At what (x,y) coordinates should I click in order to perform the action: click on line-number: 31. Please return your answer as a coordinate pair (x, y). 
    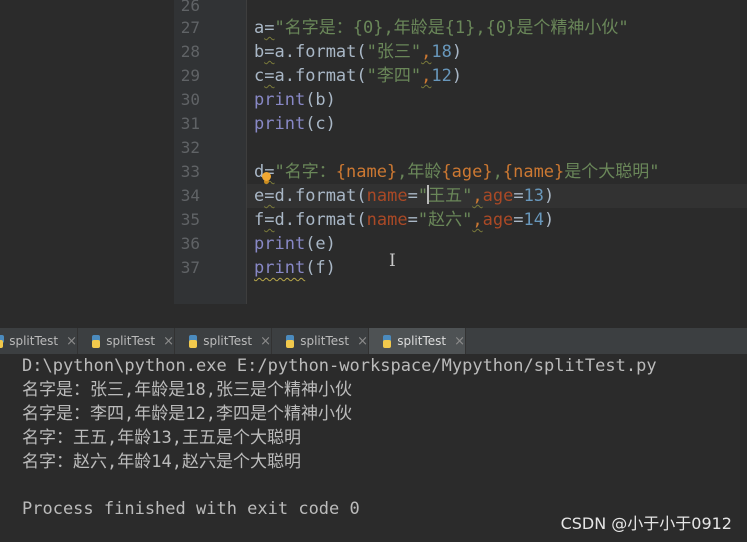
    Looking at the image, I should click on (190, 123).